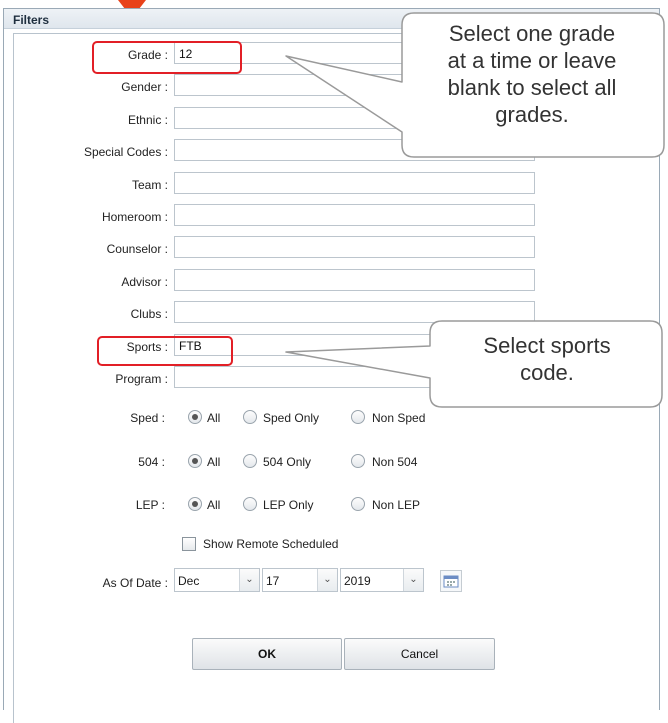  Describe the element at coordinates (532, 60) in the screenshot. I see `grade-callout-line: at a time or leave` at that location.